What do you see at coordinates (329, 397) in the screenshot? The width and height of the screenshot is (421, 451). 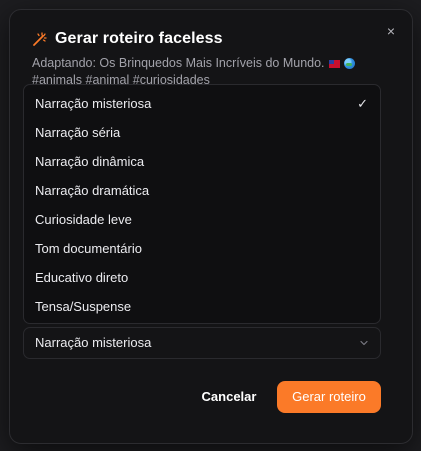 I see `generate-script-button: Gerar roteiro` at bounding box center [329, 397].